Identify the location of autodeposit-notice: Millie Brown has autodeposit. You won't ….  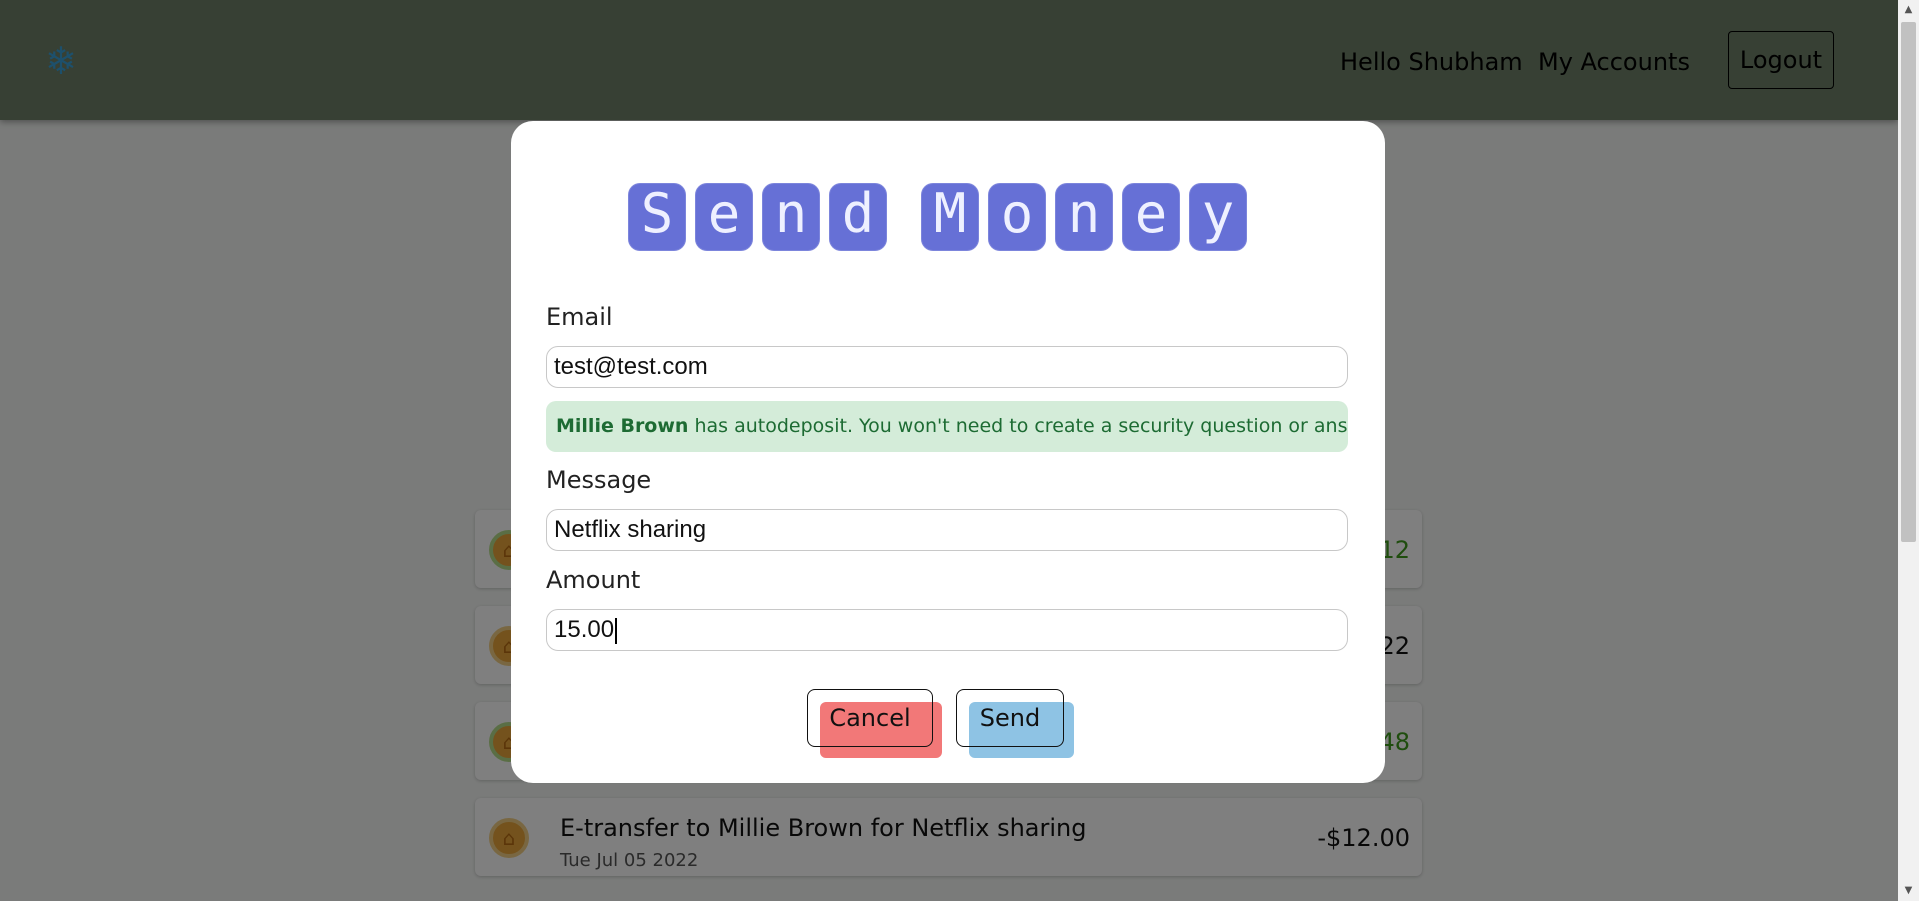
(947, 426).